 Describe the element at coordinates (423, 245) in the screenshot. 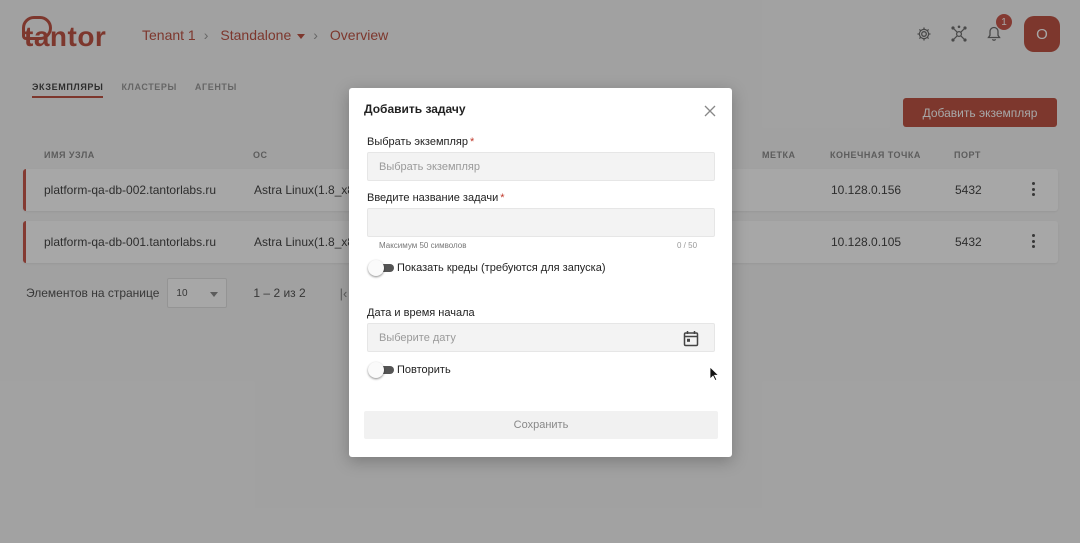

I see `task-name-hint: Максимум 50 символов` at that location.